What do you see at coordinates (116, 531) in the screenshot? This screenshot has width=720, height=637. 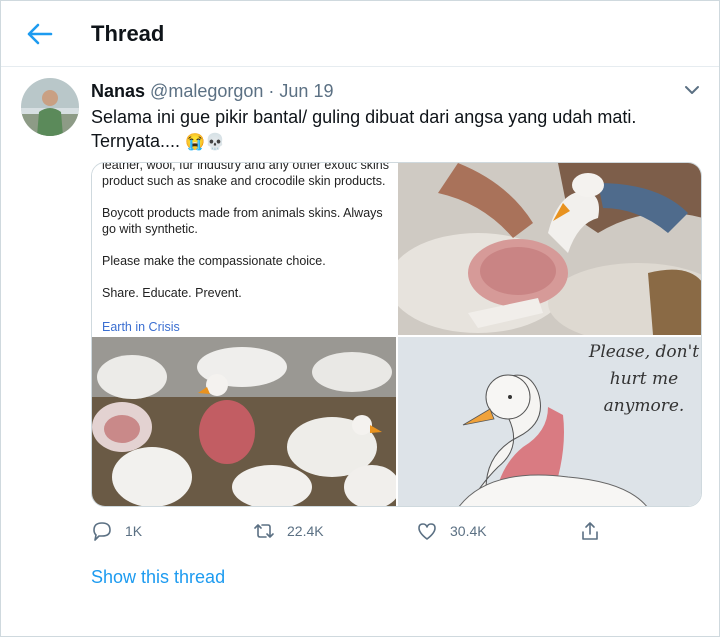 I see `reply-button: 1K` at bounding box center [116, 531].